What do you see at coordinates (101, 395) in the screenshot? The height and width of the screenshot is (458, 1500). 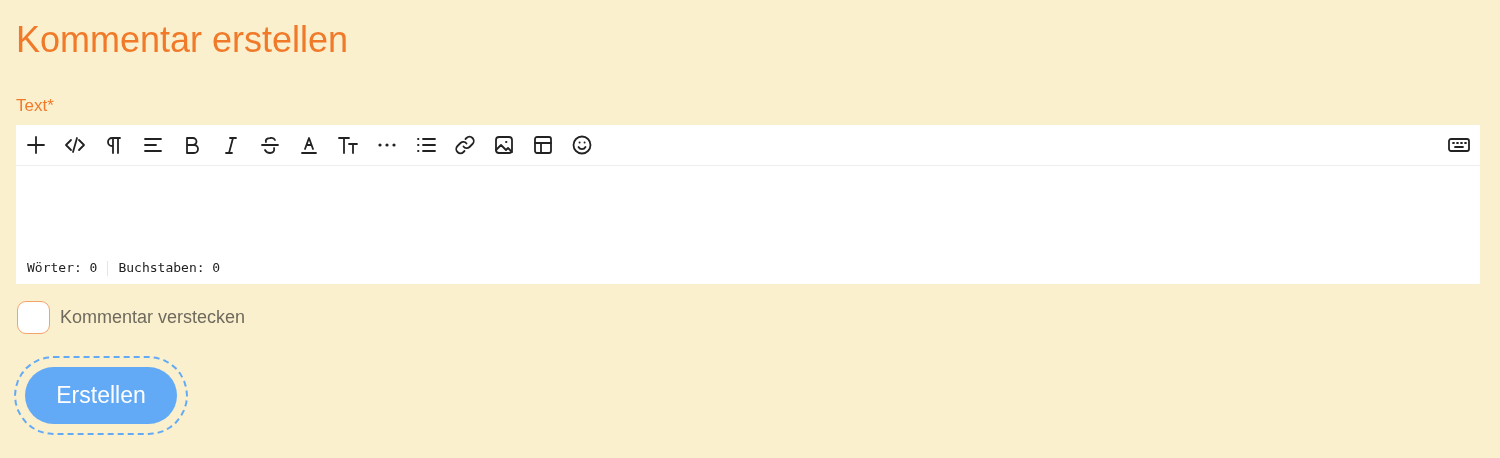 I see `create-button: Erstellen` at bounding box center [101, 395].